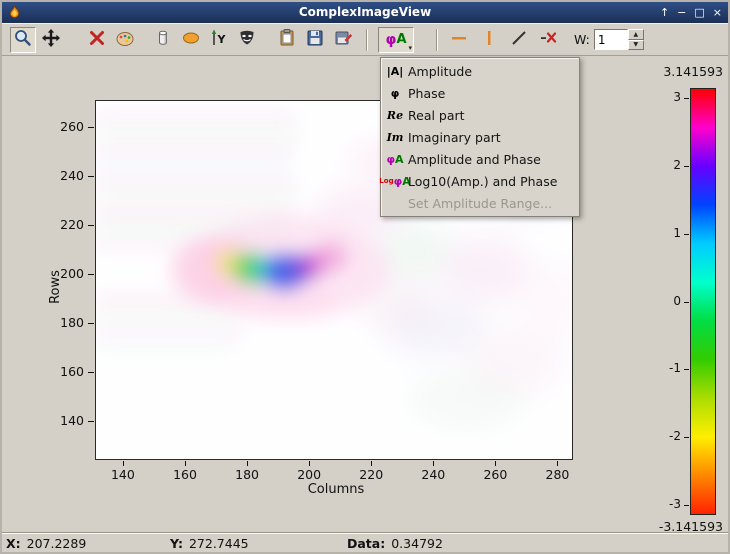 Image resolution: width=730 pixels, height=554 pixels. What do you see at coordinates (480, 71) in the screenshot?
I see `menu-item-amplitude: |A| Amplitude` at bounding box center [480, 71].